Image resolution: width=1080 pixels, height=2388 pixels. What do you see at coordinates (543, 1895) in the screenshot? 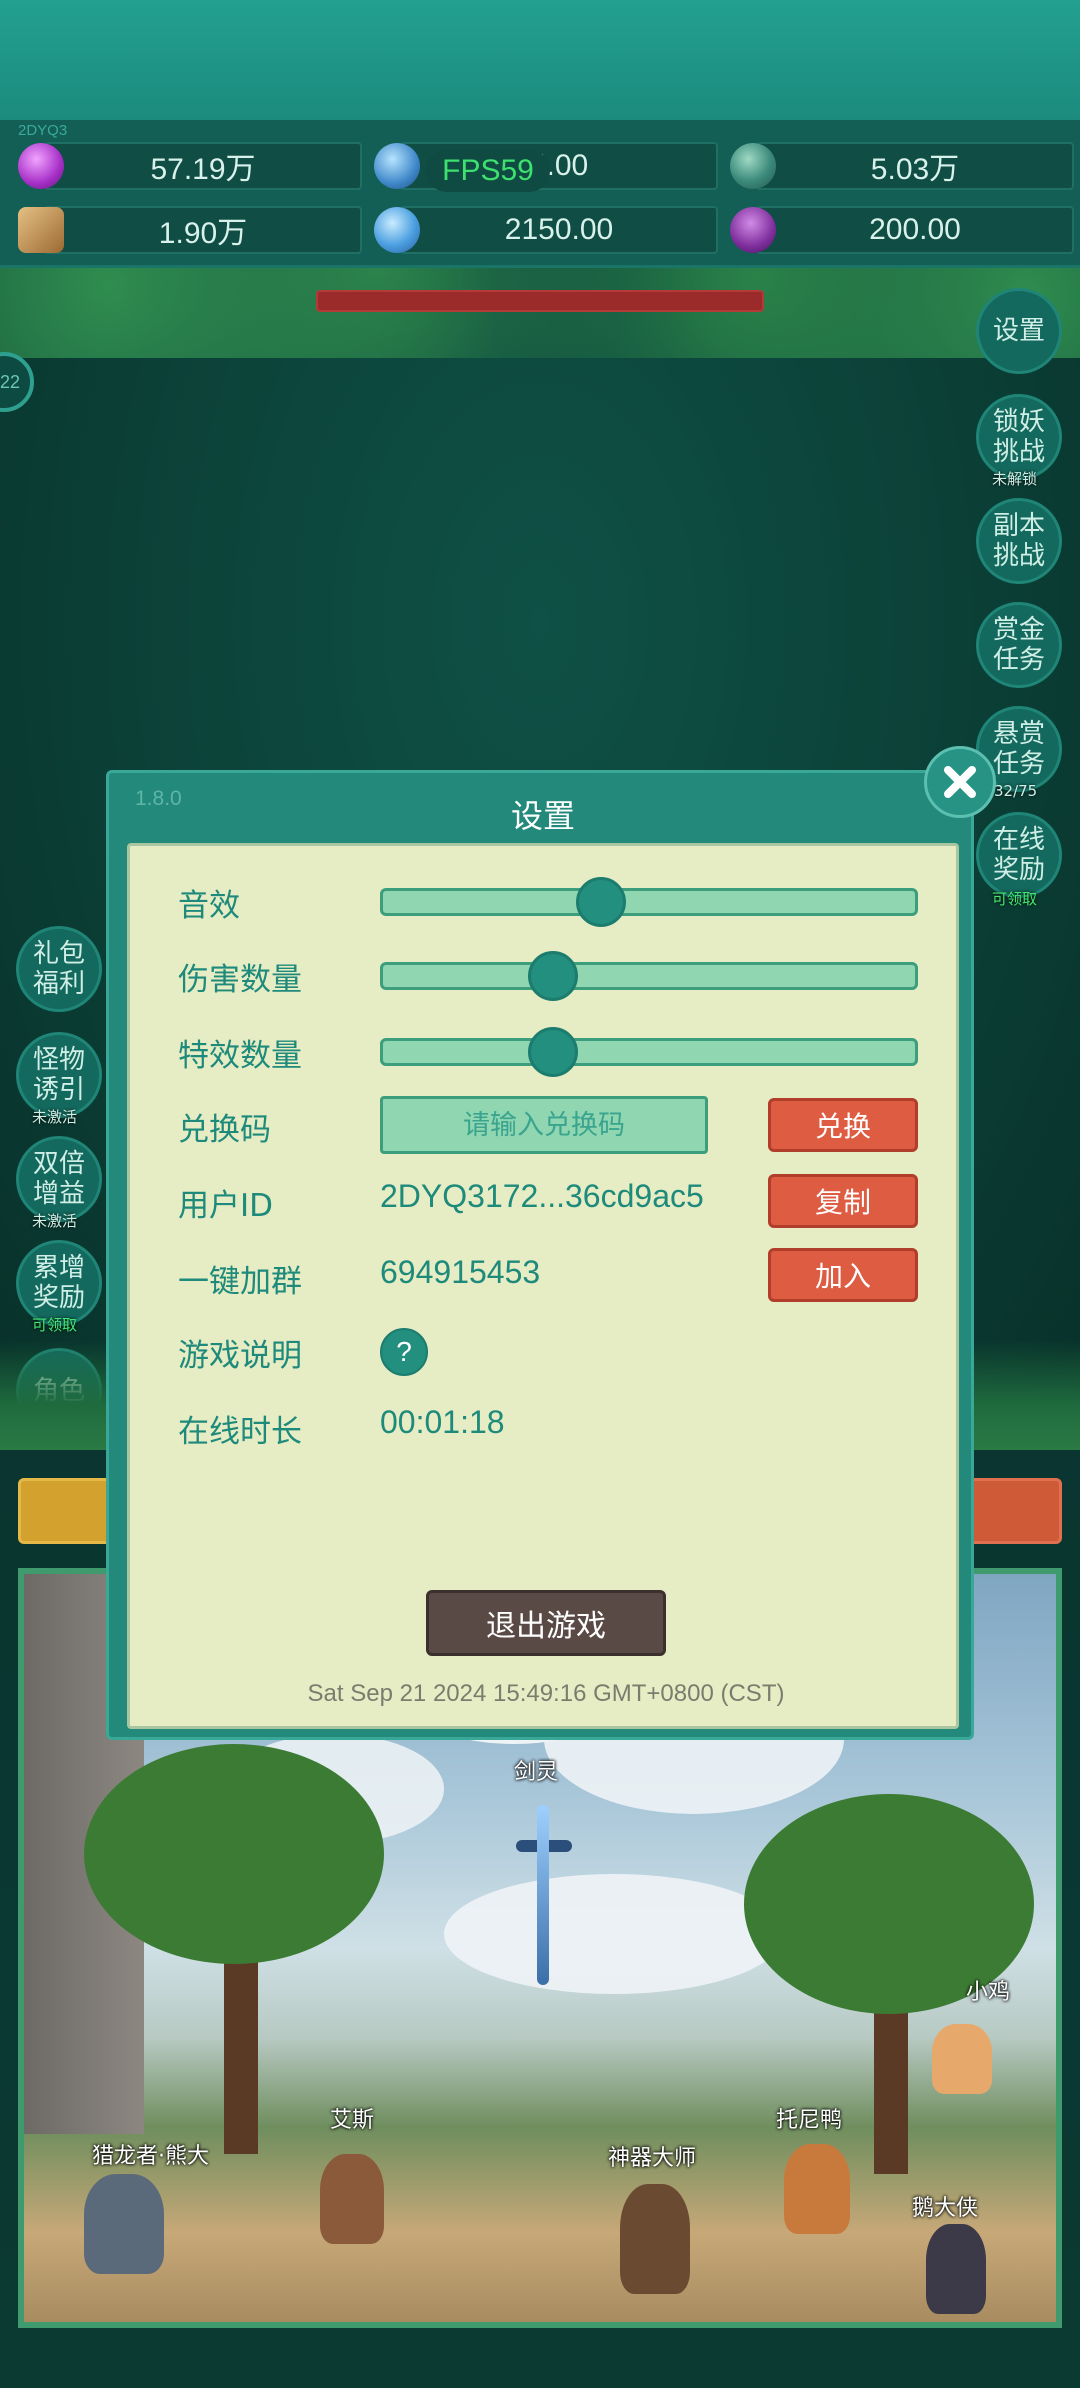
I see `sword-spirit-icon` at bounding box center [543, 1895].